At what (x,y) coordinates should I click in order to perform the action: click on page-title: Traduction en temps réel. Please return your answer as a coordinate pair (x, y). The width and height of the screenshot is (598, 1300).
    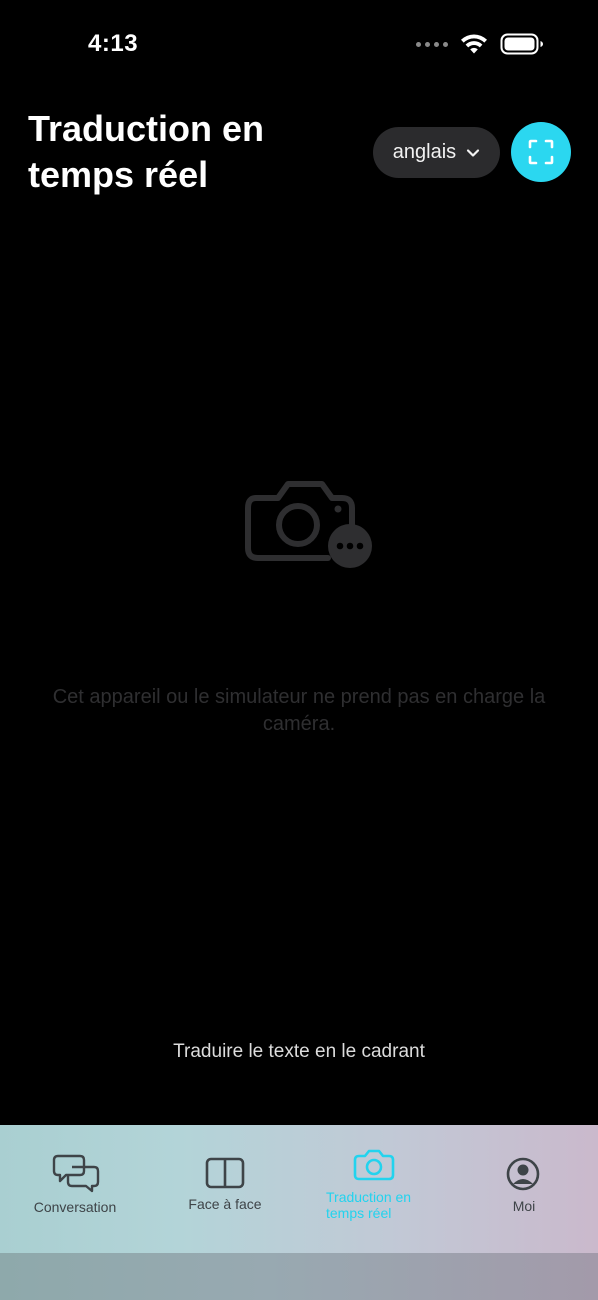
    Looking at the image, I should click on (146, 151).